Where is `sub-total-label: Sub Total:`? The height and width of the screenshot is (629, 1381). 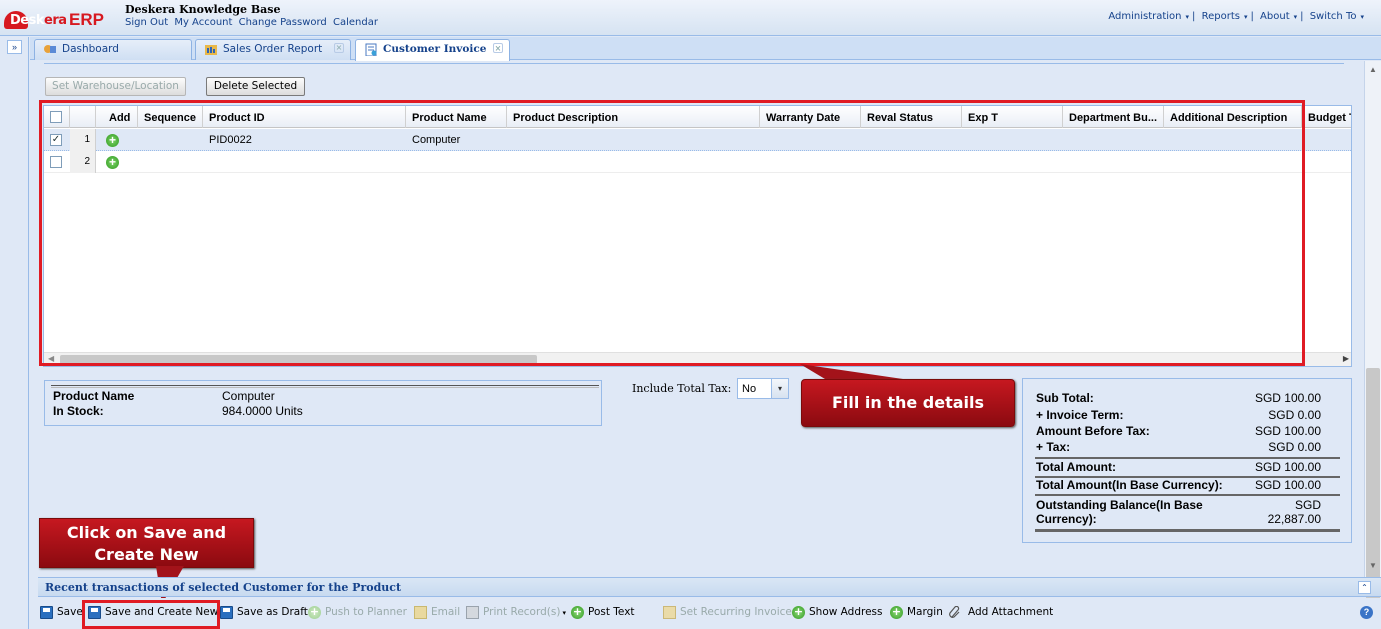 sub-total-label: Sub Total: is located at coordinates (1065, 398).